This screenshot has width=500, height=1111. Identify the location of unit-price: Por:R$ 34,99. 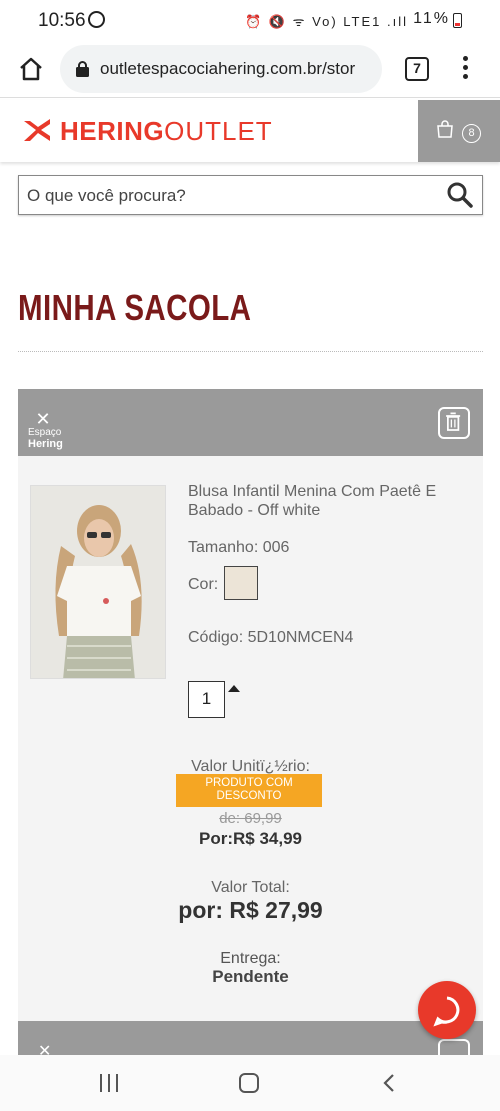
(250, 838).